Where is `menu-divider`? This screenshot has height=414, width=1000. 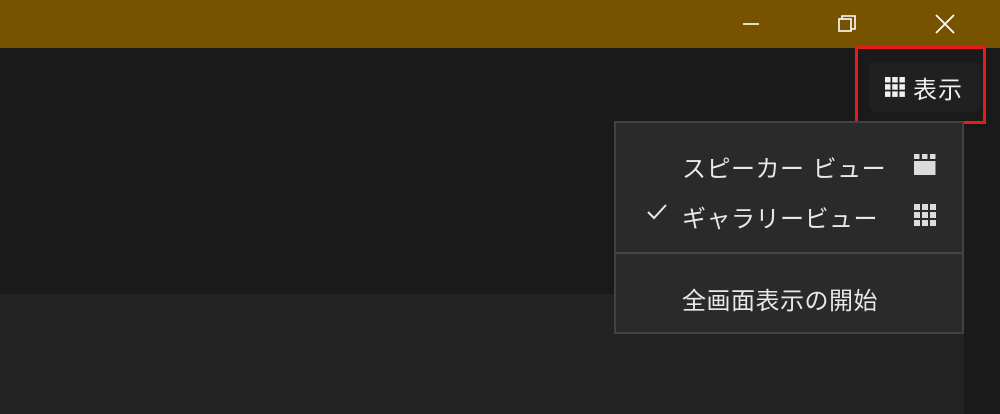
menu-divider is located at coordinates (789, 253).